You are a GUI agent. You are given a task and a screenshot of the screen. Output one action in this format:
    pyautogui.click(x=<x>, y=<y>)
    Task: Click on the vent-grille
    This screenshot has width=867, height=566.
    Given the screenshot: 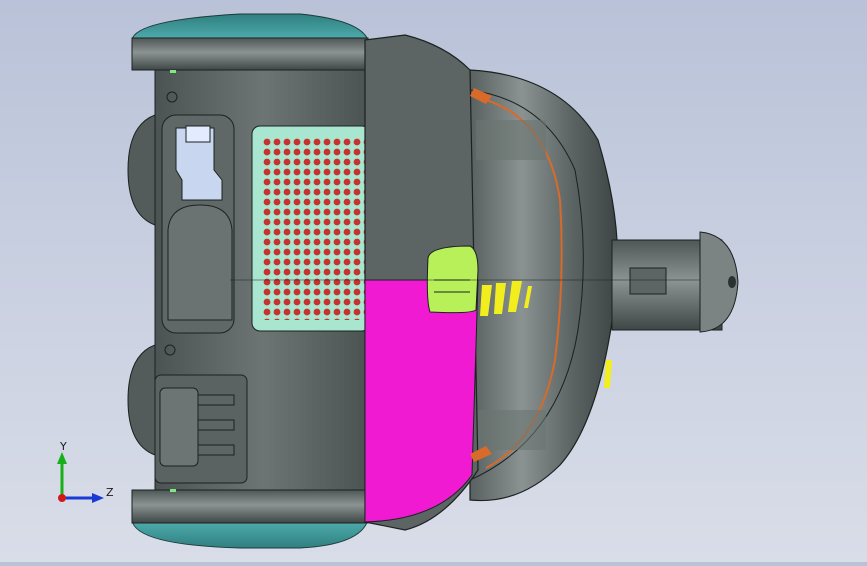 What is the action you would take?
    pyautogui.click(x=311, y=228)
    